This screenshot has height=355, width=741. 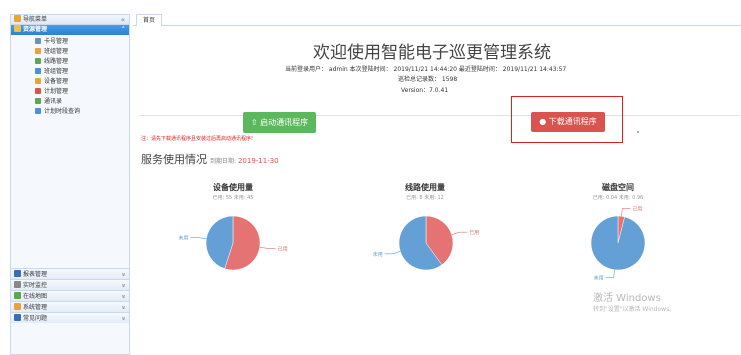 What do you see at coordinates (70, 82) in the screenshot?
I see `sidebar-item: 设备管理` at bounding box center [70, 82].